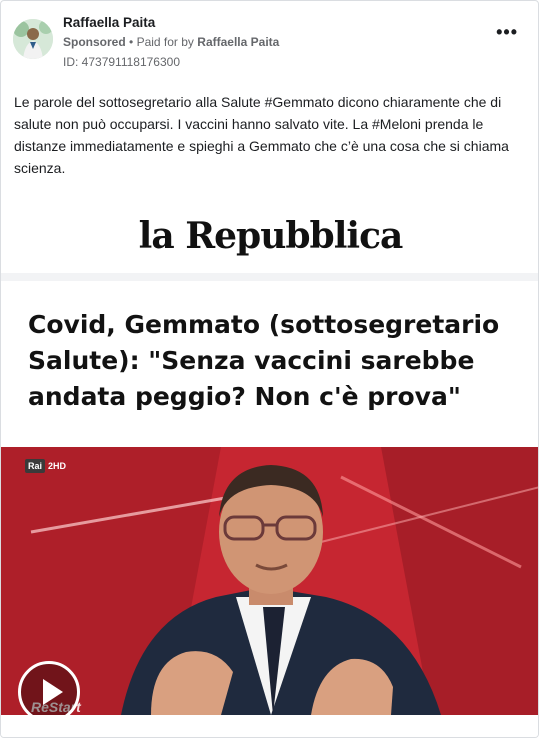 This screenshot has width=539, height=738. What do you see at coordinates (269, 277) in the screenshot?
I see `divider` at bounding box center [269, 277].